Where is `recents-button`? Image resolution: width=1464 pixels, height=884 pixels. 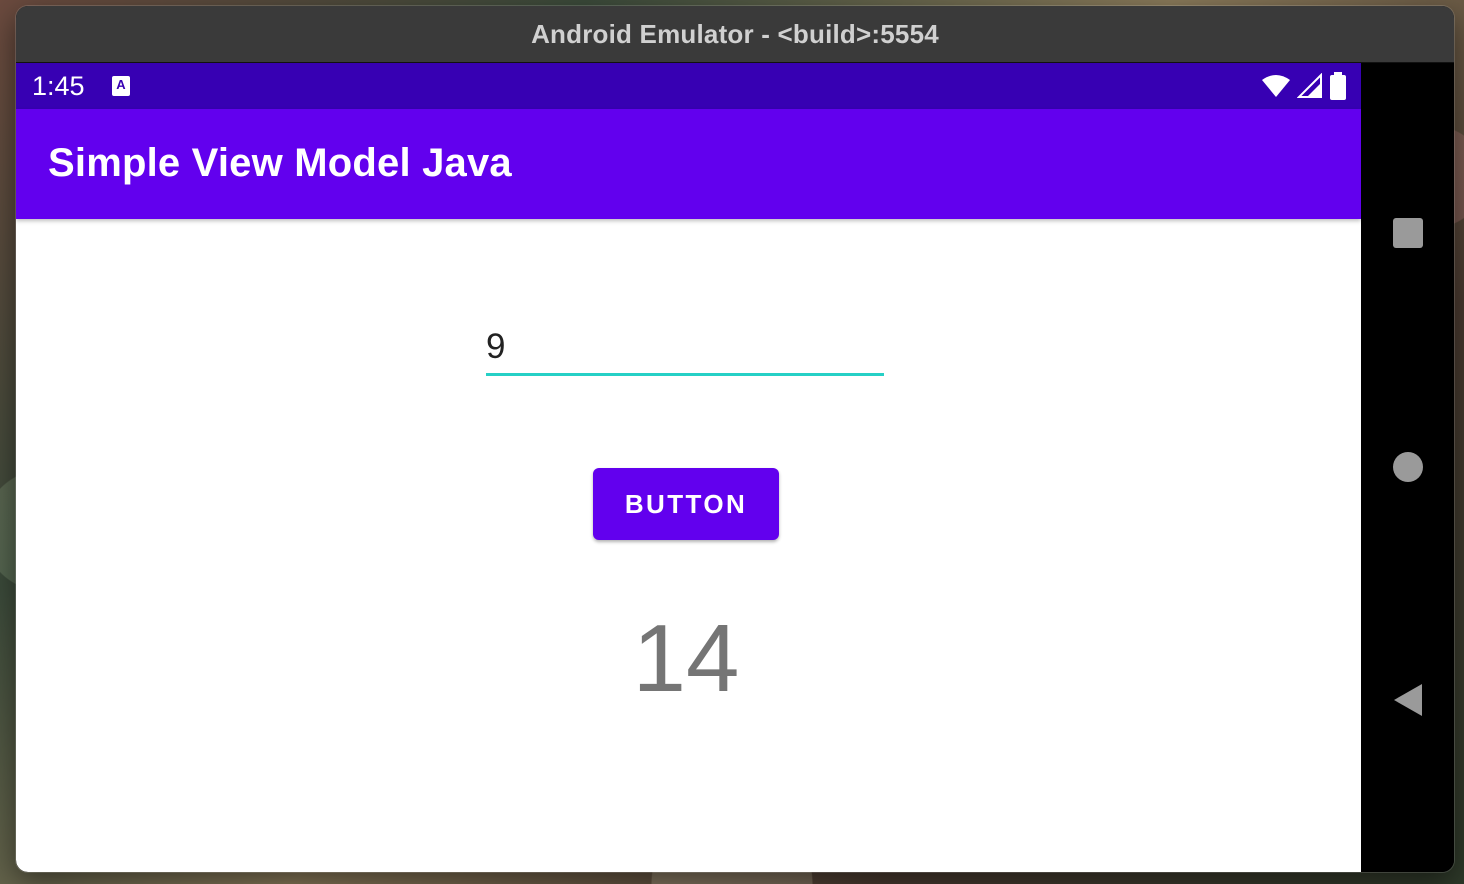
recents-button is located at coordinates (1407, 233).